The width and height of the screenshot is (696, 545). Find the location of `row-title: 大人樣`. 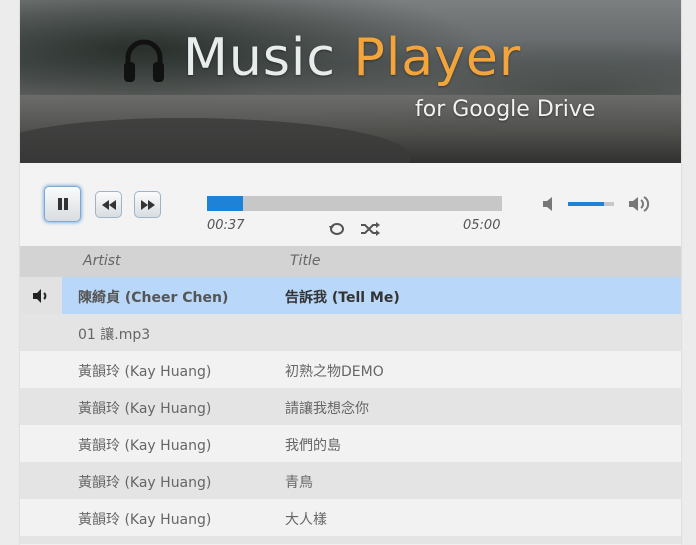

row-title: 大人樣 is located at coordinates (306, 520).